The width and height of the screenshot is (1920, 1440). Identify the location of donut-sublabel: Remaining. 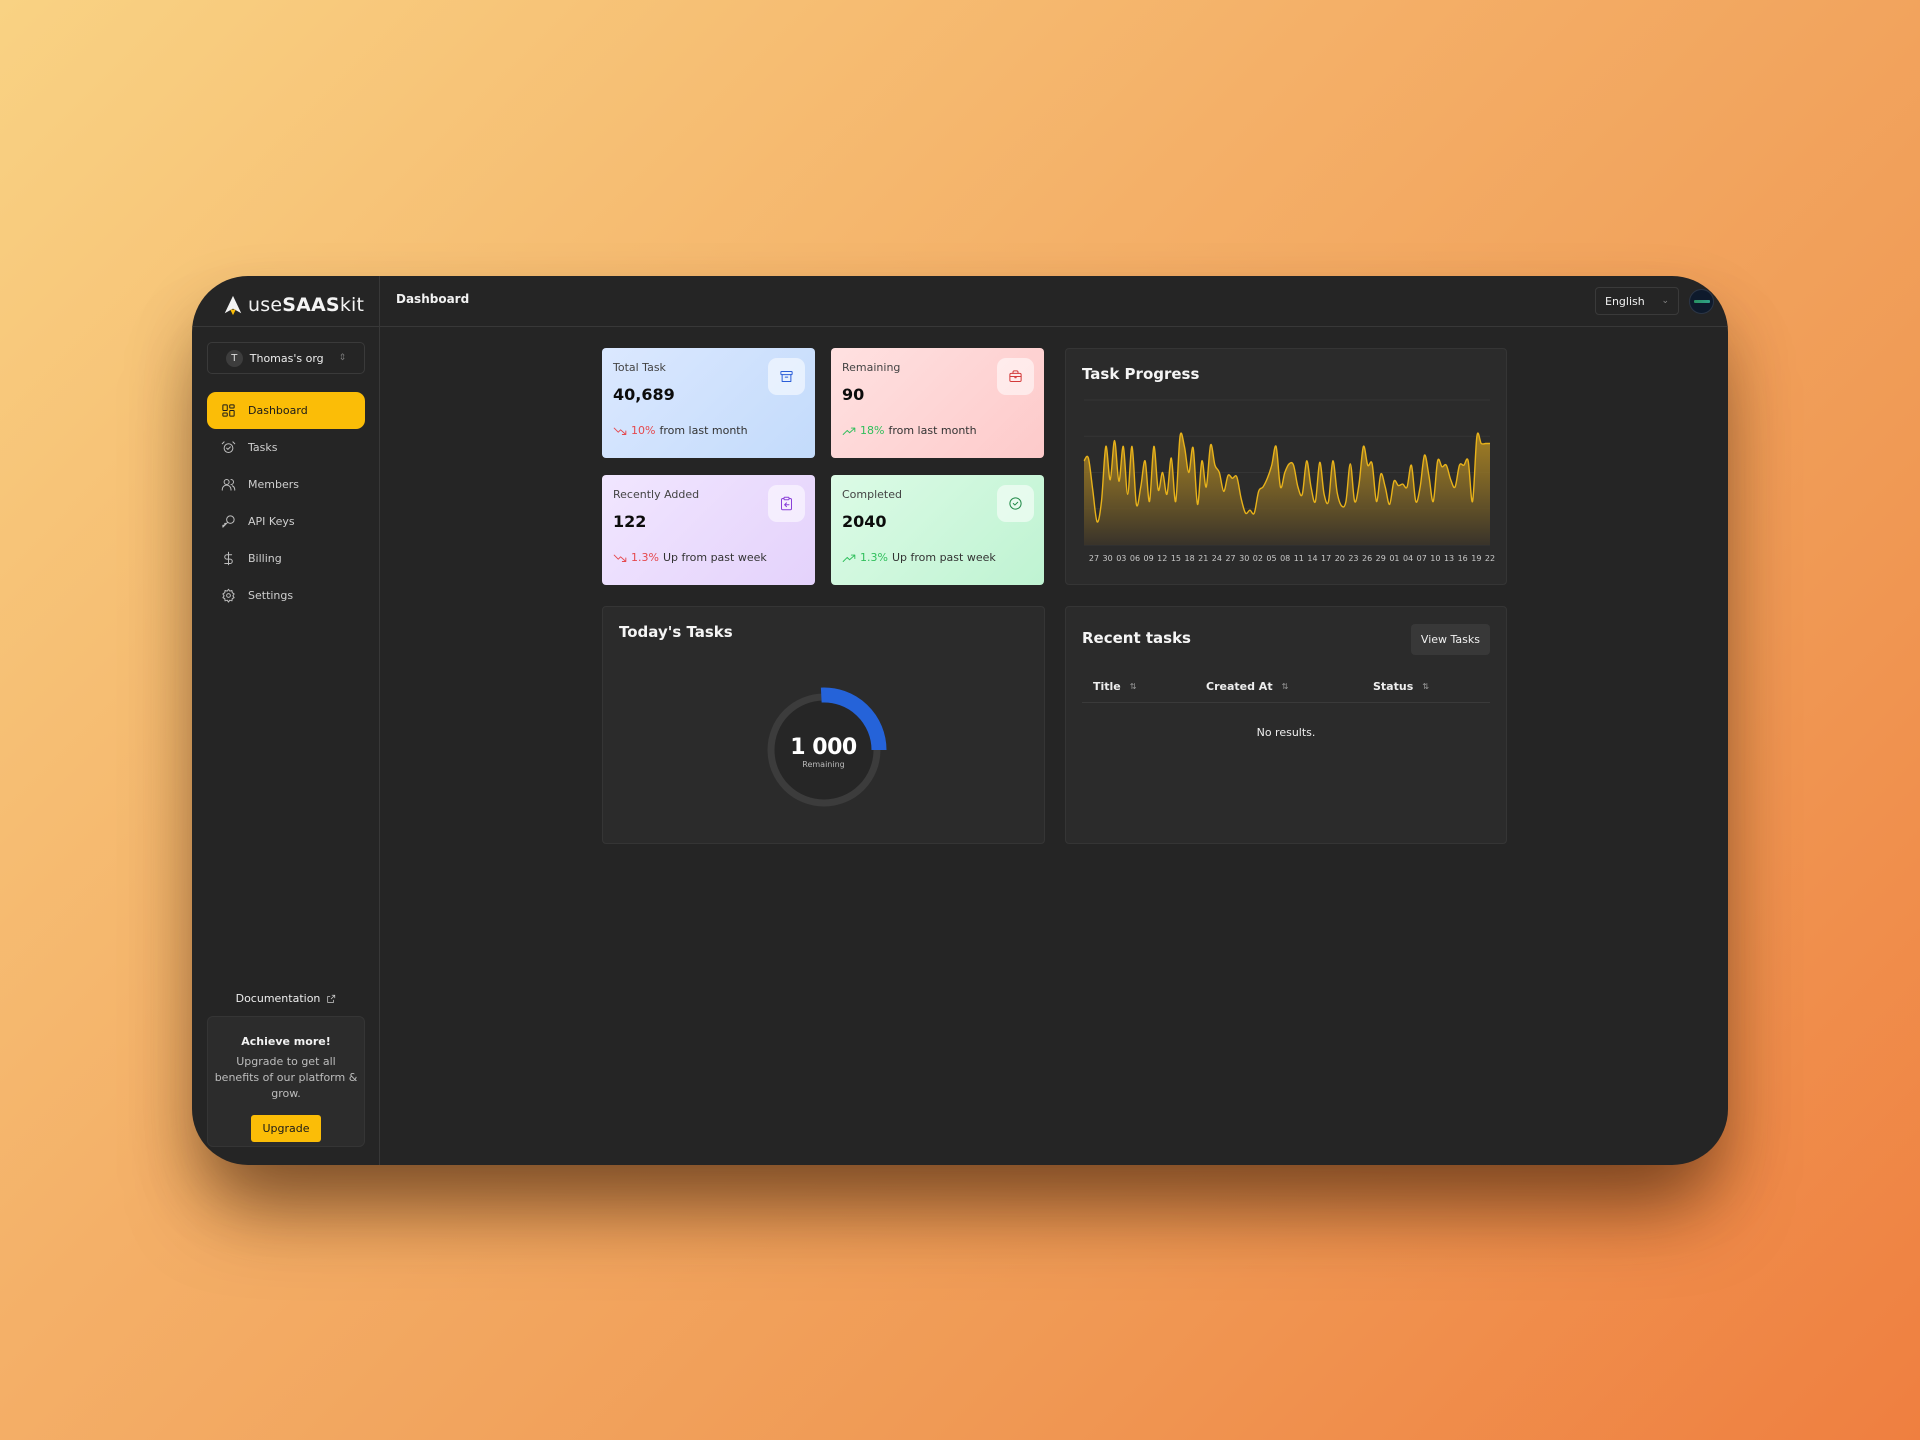
(823, 764).